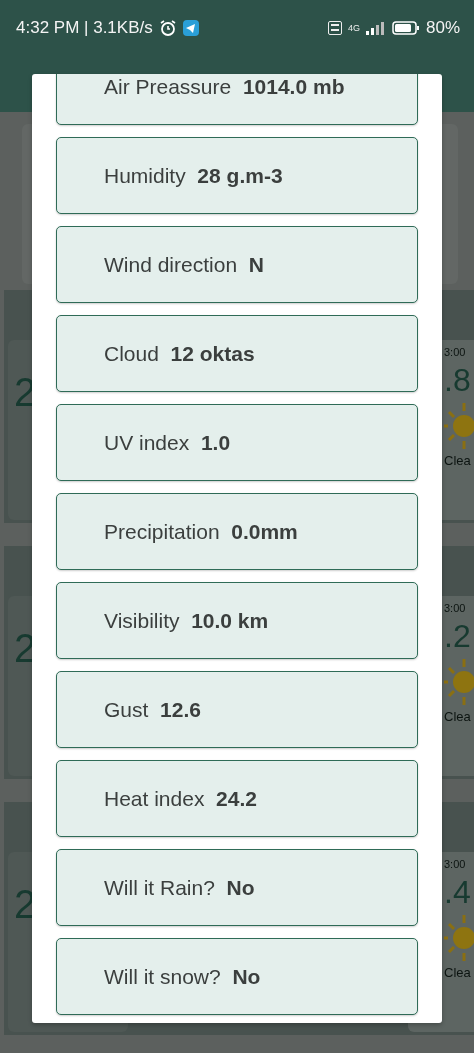 This screenshot has height=1053, width=474. Describe the element at coordinates (179, 353) in the screenshot. I see `detail-text: Cloud 12 oktas` at that location.